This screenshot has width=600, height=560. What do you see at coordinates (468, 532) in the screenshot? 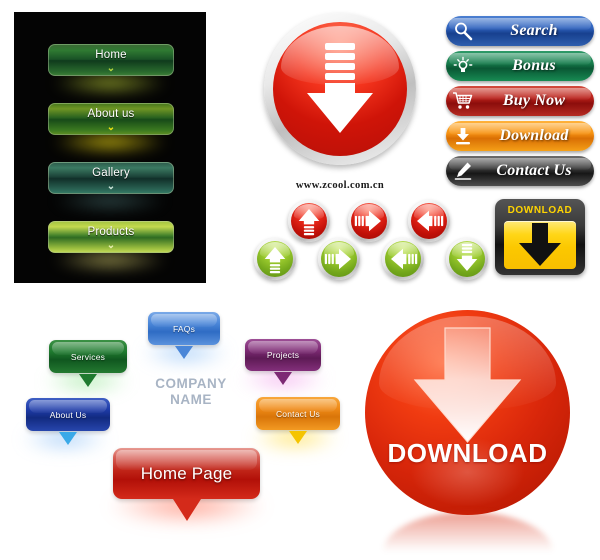
I see `sphere-reflection` at bounding box center [468, 532].